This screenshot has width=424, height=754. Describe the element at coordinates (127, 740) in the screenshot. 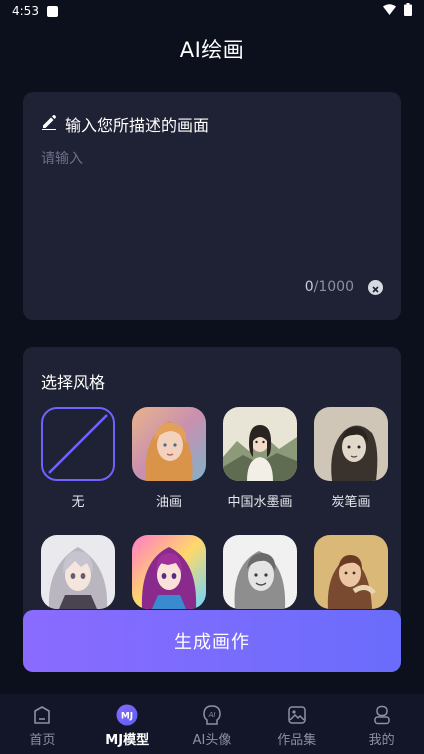

I see `nav-label: MJ模型` at that location.